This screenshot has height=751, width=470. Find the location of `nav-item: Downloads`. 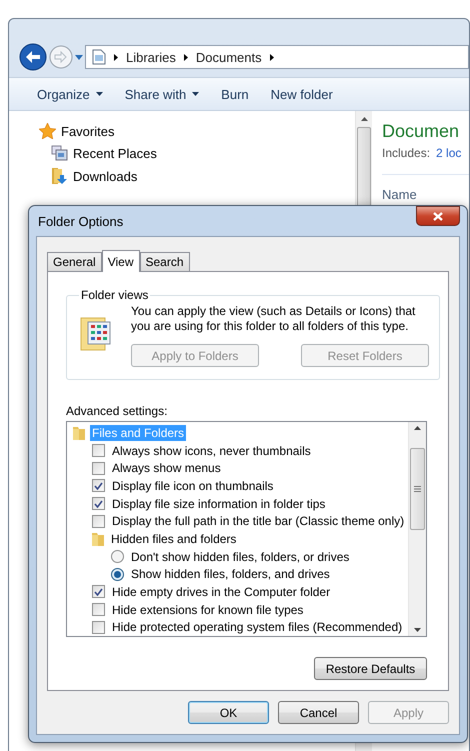

nav-item: Downloads is located at coordinates (105, 176).